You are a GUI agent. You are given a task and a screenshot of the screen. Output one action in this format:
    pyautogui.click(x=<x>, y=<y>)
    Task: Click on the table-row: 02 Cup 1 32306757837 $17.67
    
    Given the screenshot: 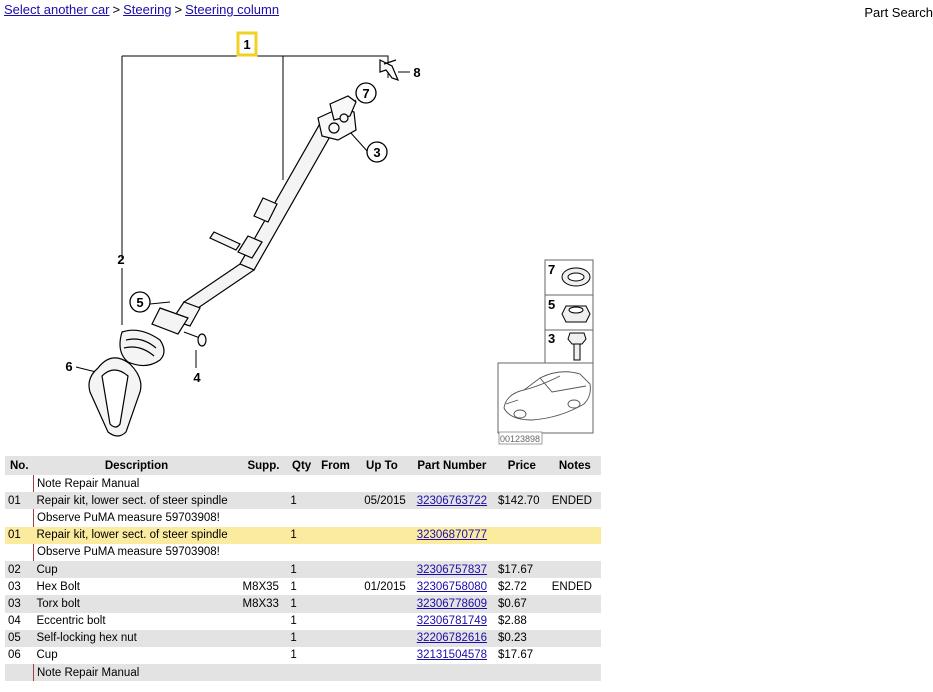 What is the action you would take?
    pyautogui.click(x=303, y=569)
    